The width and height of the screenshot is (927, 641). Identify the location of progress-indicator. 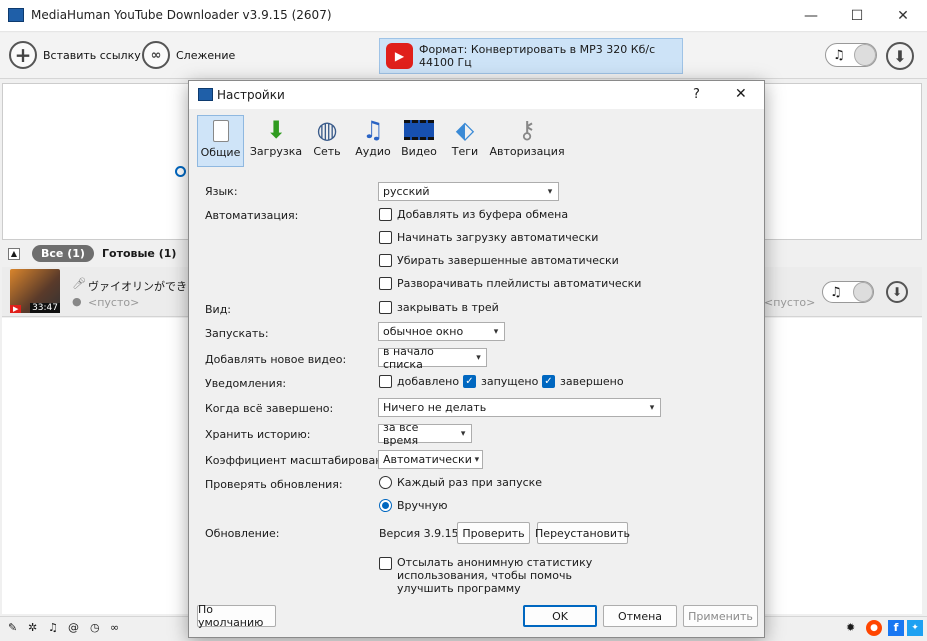
(180, 171).